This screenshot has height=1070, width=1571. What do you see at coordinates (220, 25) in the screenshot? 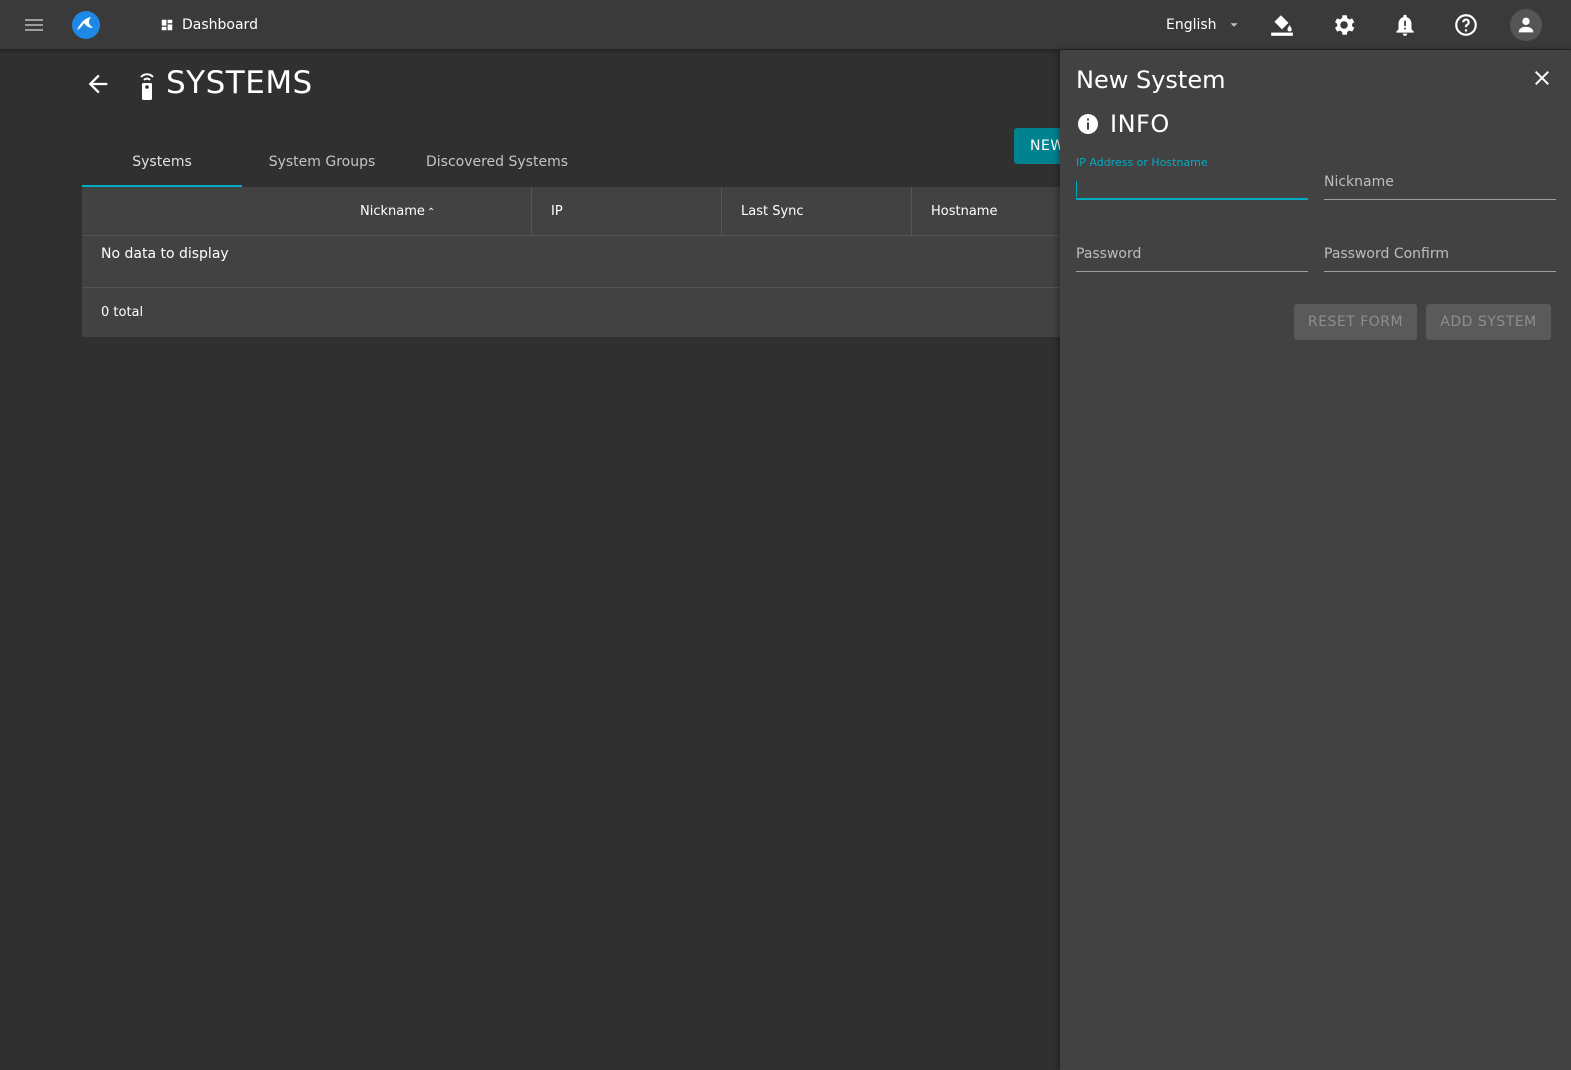
I see `dashboard-label: Dashboard` at bounding box center [220, 25].